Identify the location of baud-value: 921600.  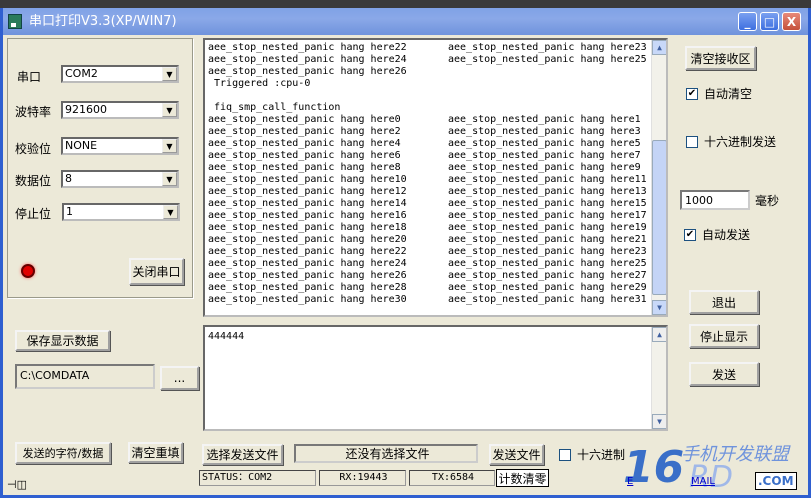
(86, 109).